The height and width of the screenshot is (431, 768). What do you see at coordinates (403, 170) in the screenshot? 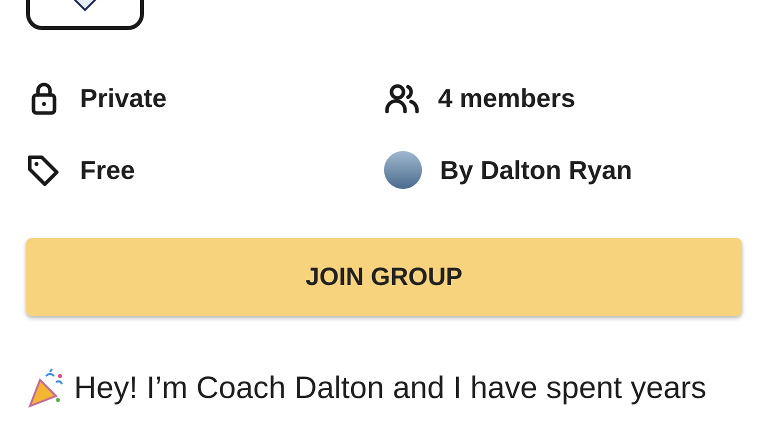
I see `avatar` at bounding box center [403, 170].